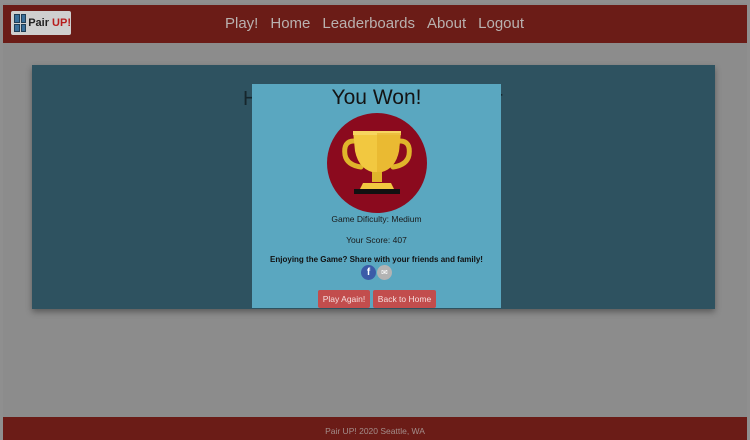  I want to click on footer-text: Pair UP! 2020 Seattle, WA, so click(375, 431).